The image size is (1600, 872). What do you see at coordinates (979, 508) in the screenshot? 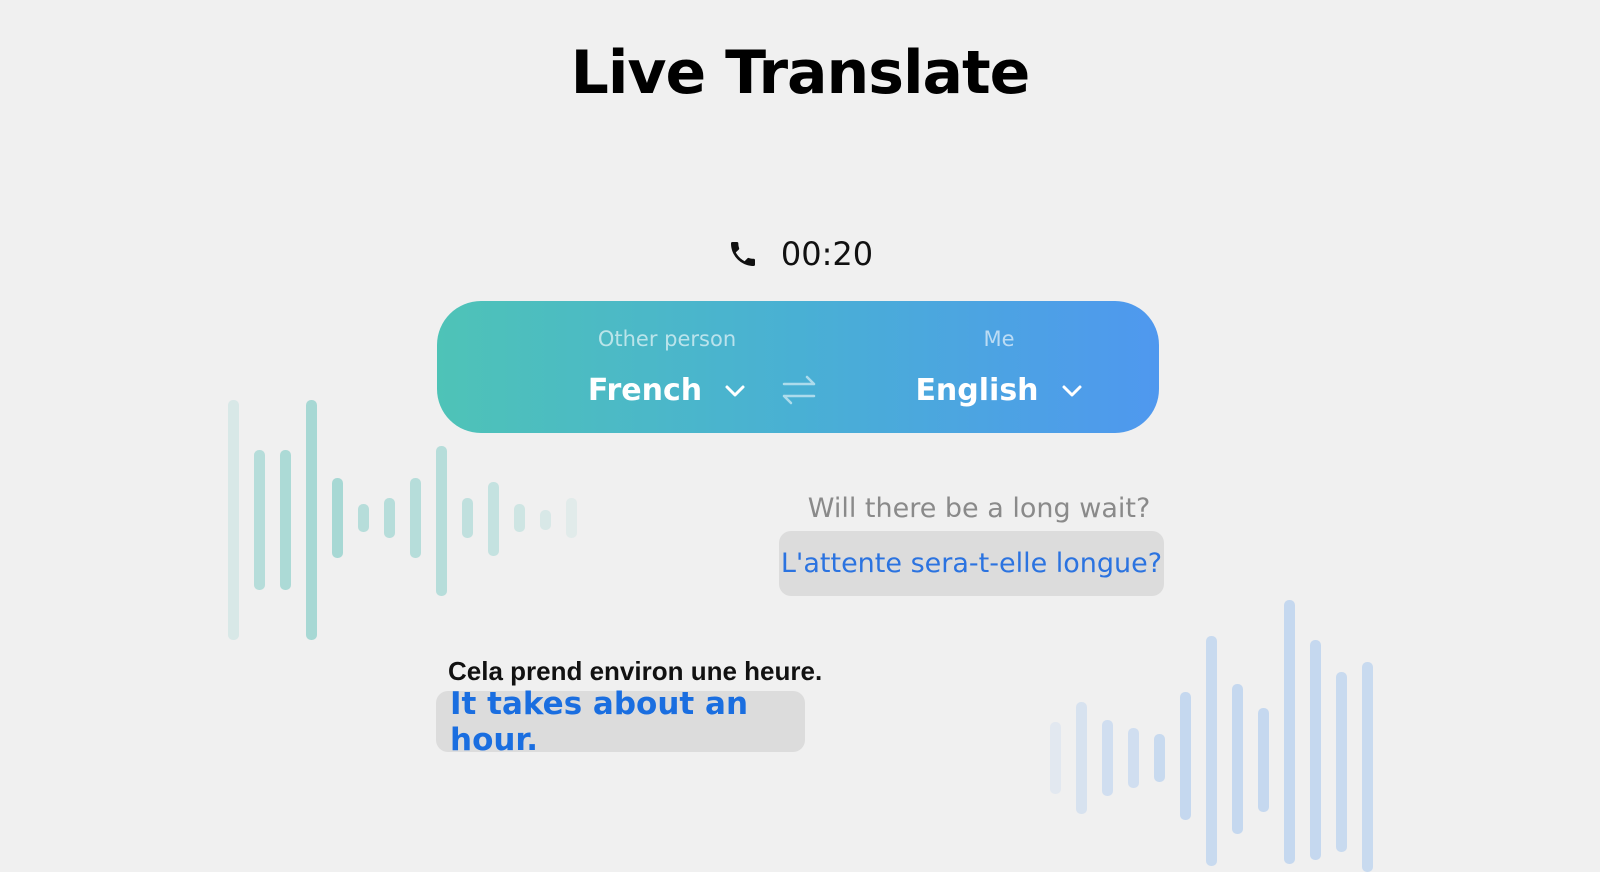
I see `outgoing-original-text: Will there be a long wait?` at bounding box center [979, 508].